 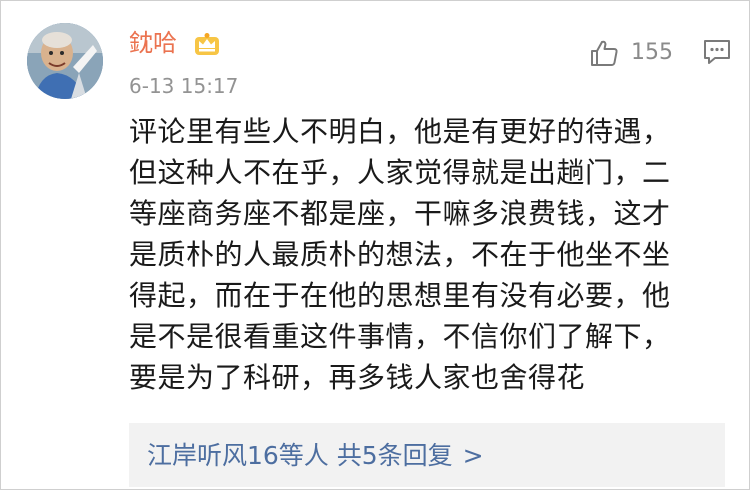 I want to click on like-button: 155, so click(x=631, y=53).